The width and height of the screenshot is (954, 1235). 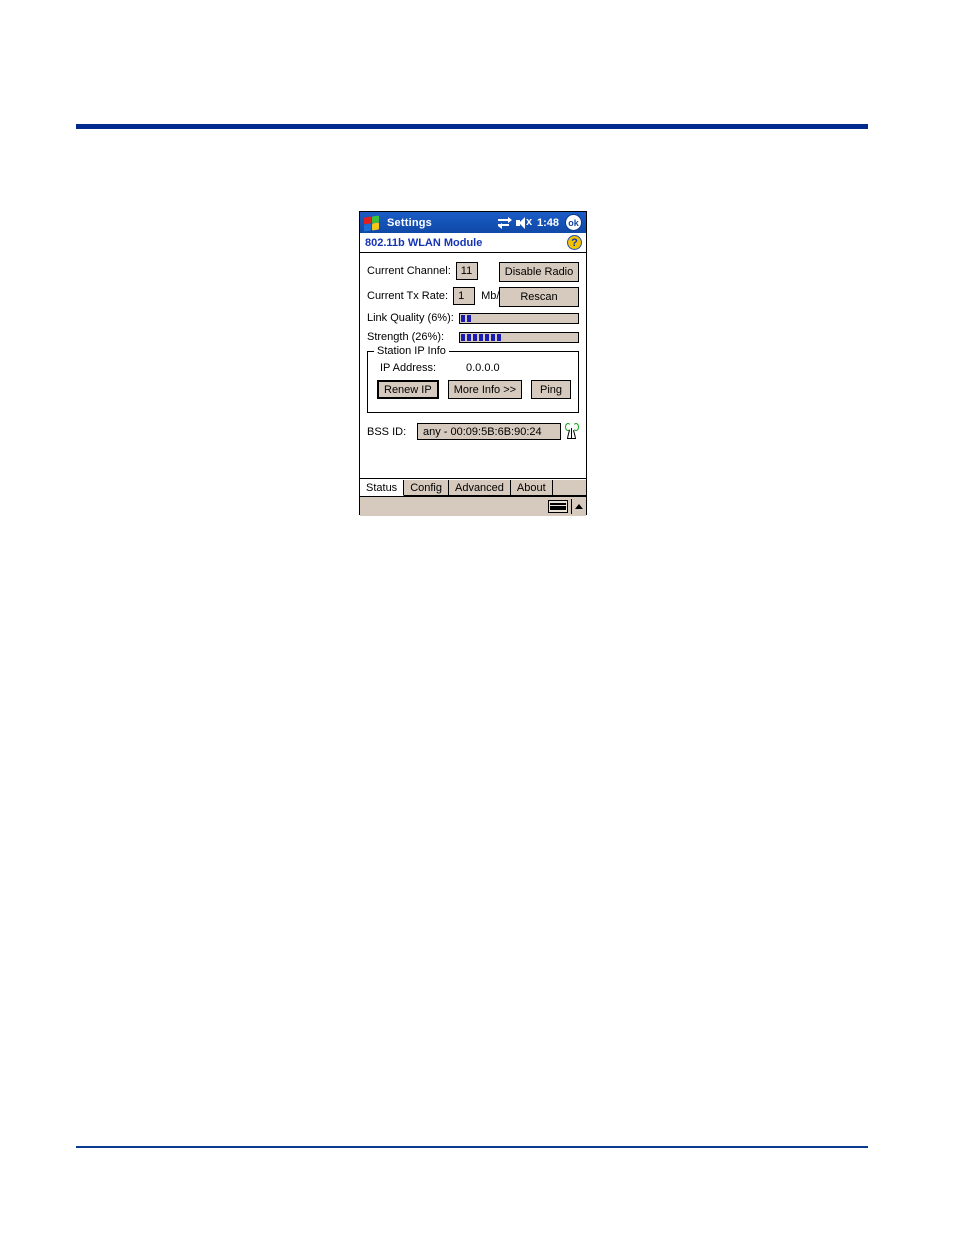 What do you see at coordinates (579, 506) in the screenshot?
I see `chevron-up-icon` at bounding box center [579, 506].